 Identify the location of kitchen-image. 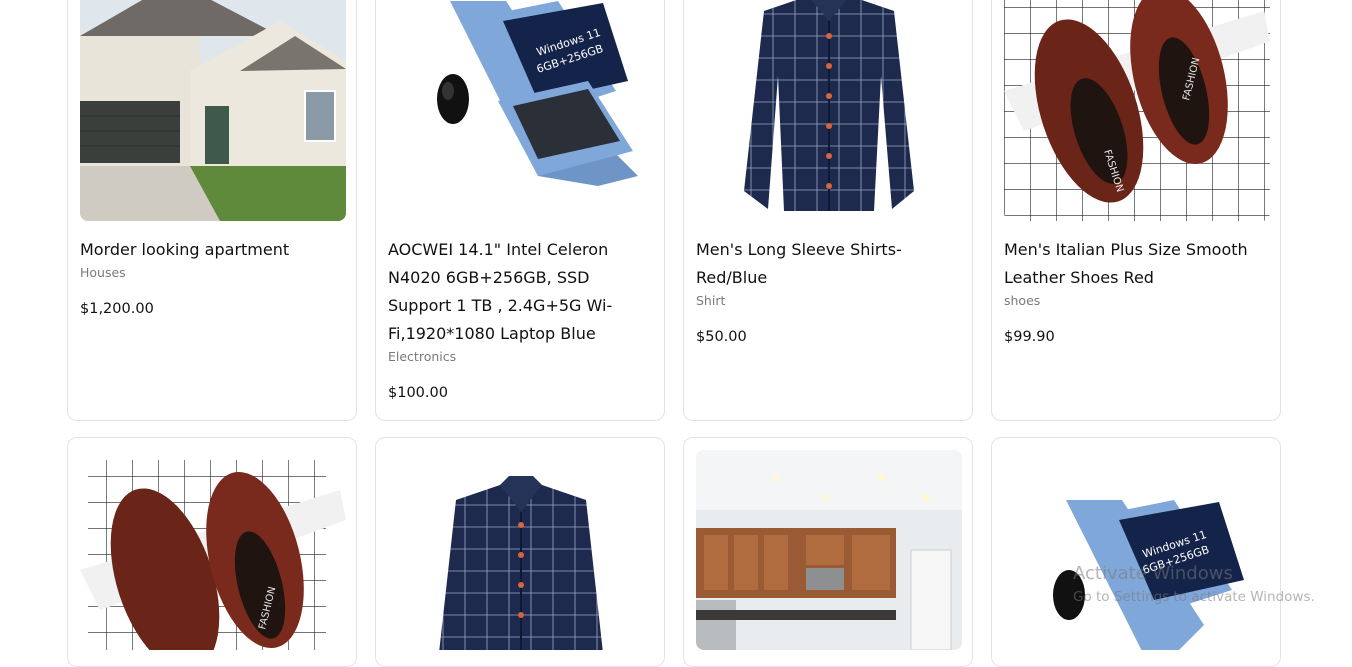
(829, 550).